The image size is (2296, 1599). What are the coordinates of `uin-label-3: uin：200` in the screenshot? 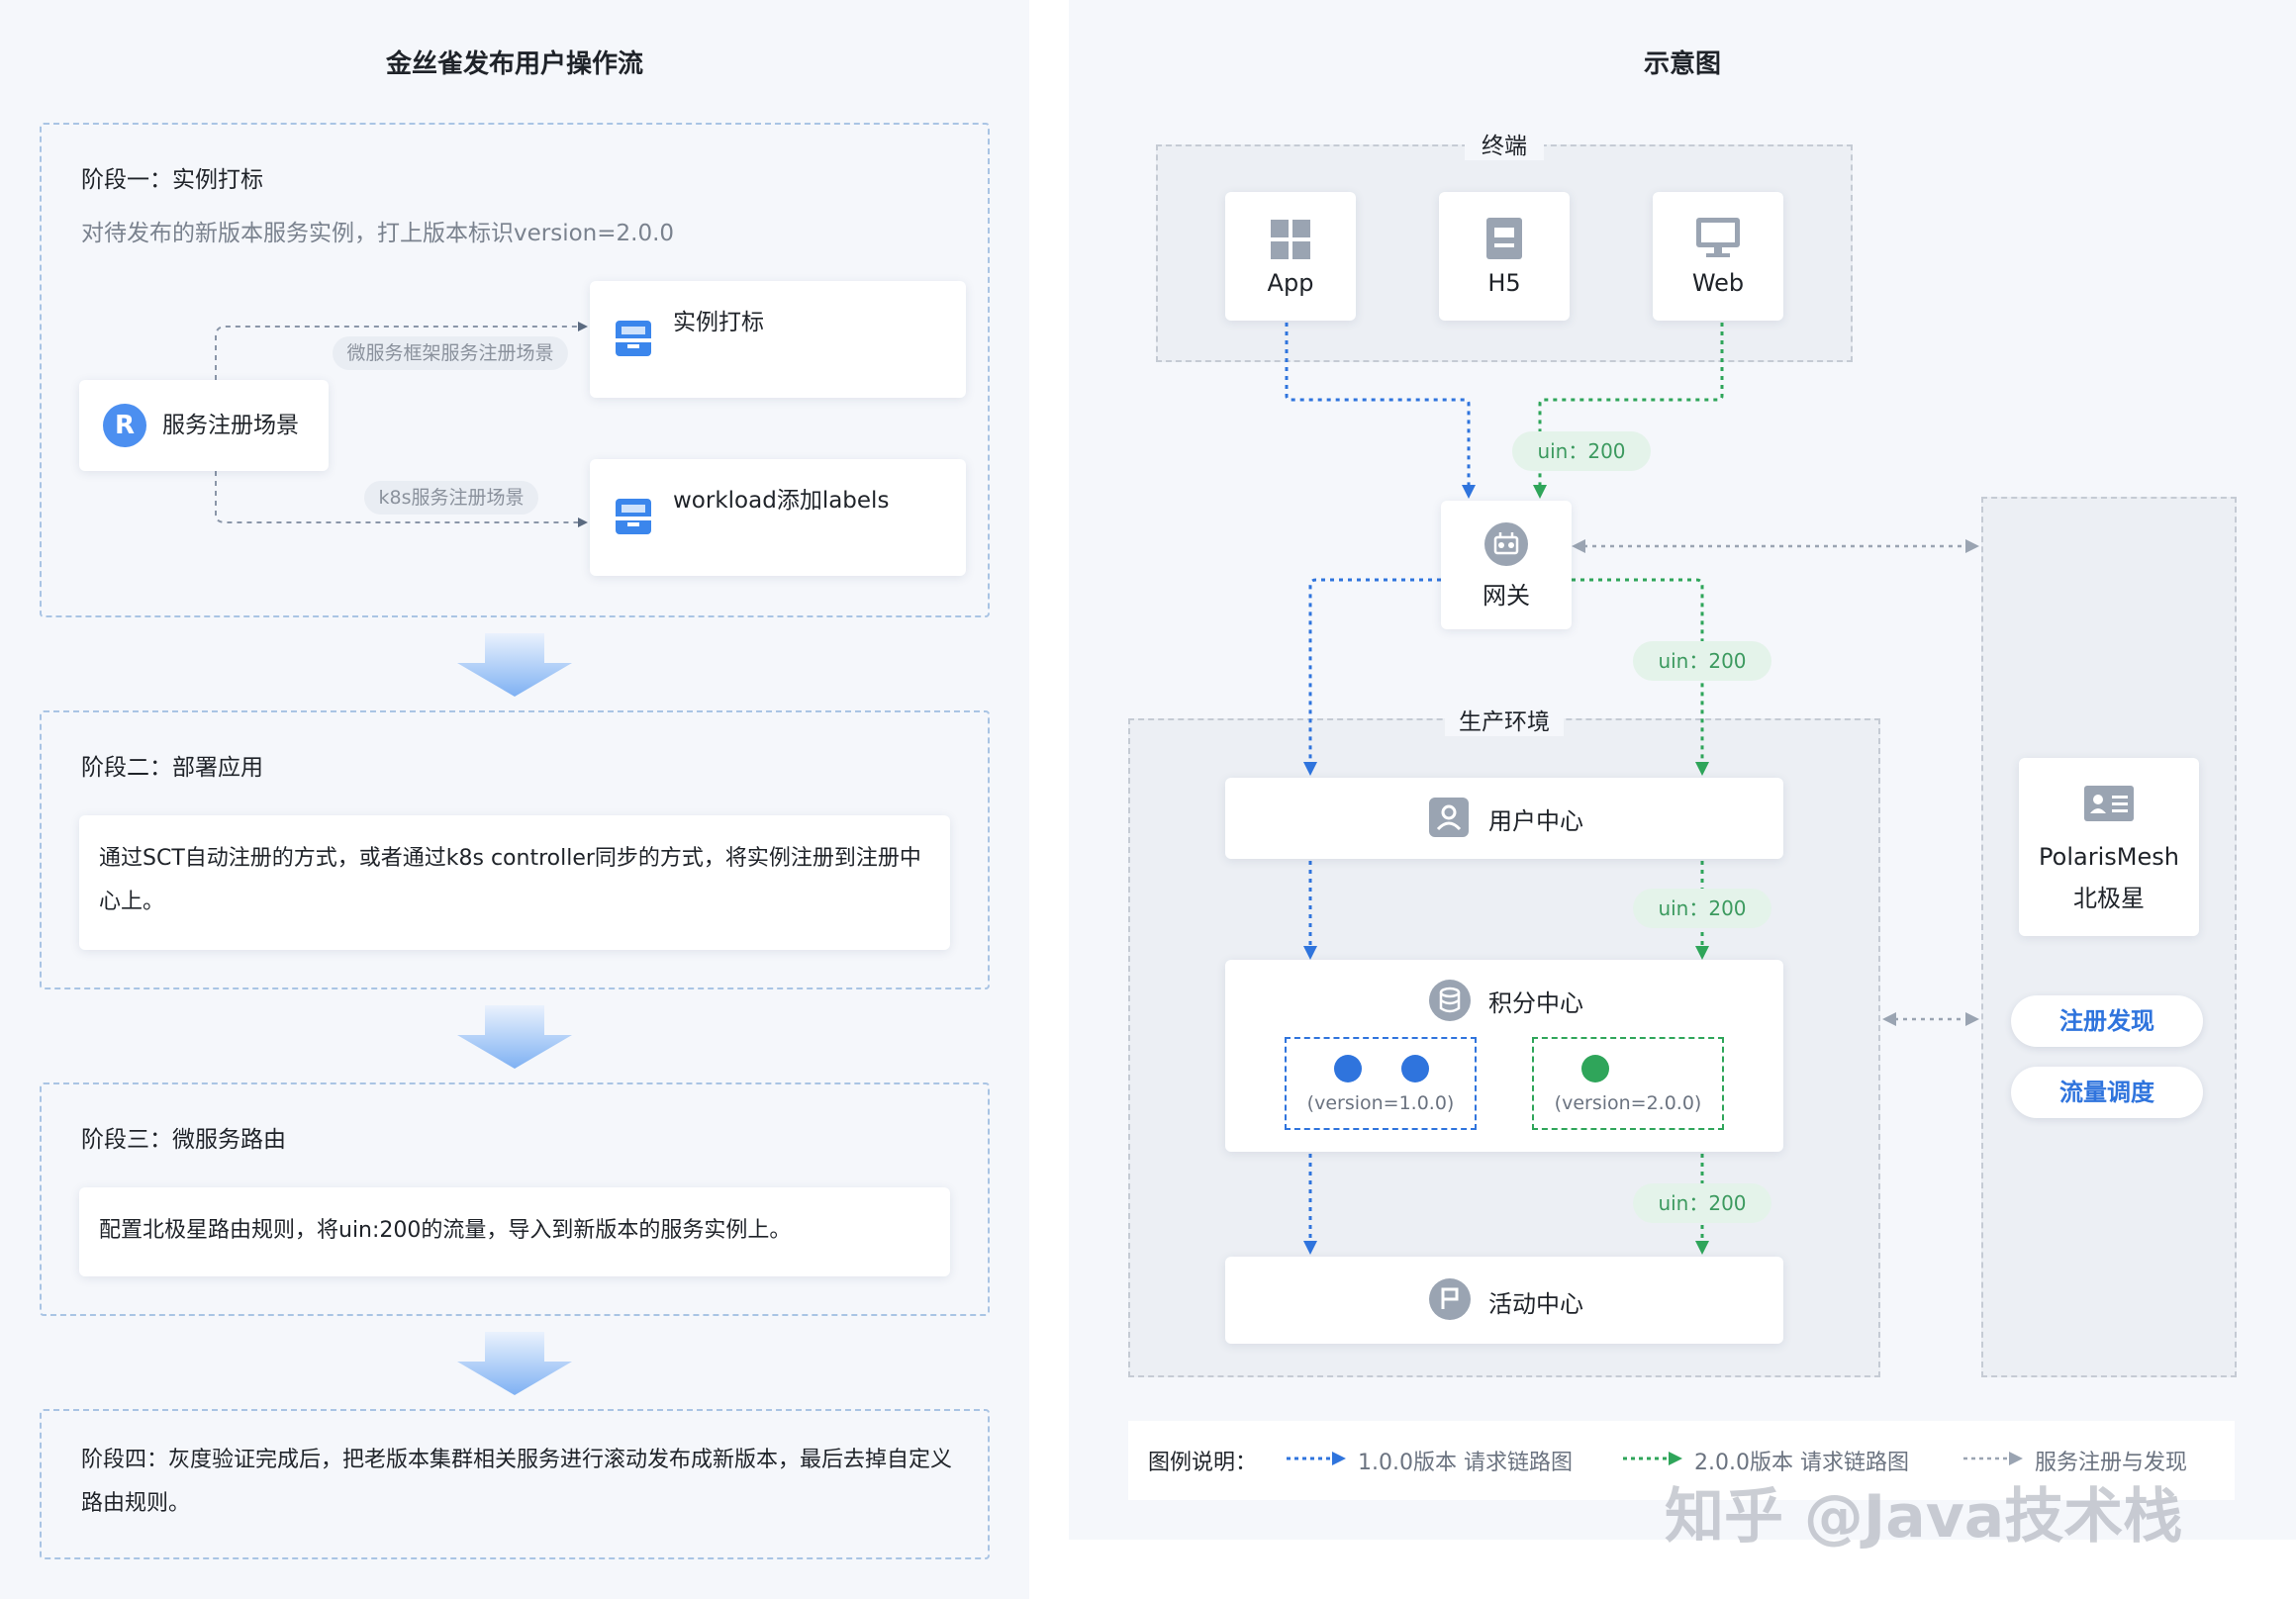 It's located at (1702, 908).